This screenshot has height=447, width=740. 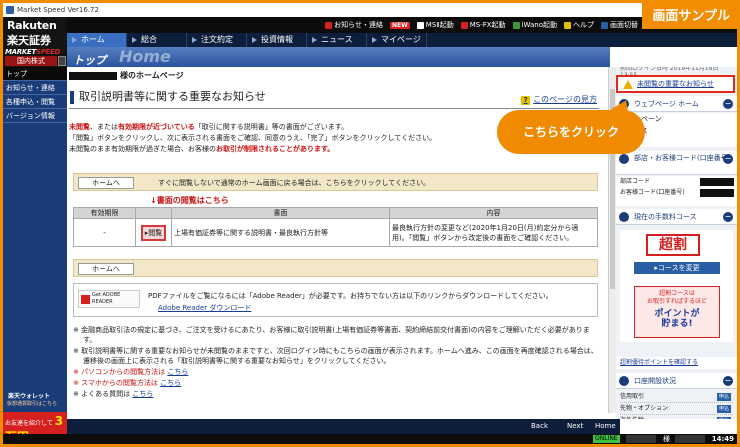 What do you see at coordinates (189, 200) in the screenshot?
I see `read-documents-note: ↓書面の閲覧はこちら` at bounding box center [189, 200].